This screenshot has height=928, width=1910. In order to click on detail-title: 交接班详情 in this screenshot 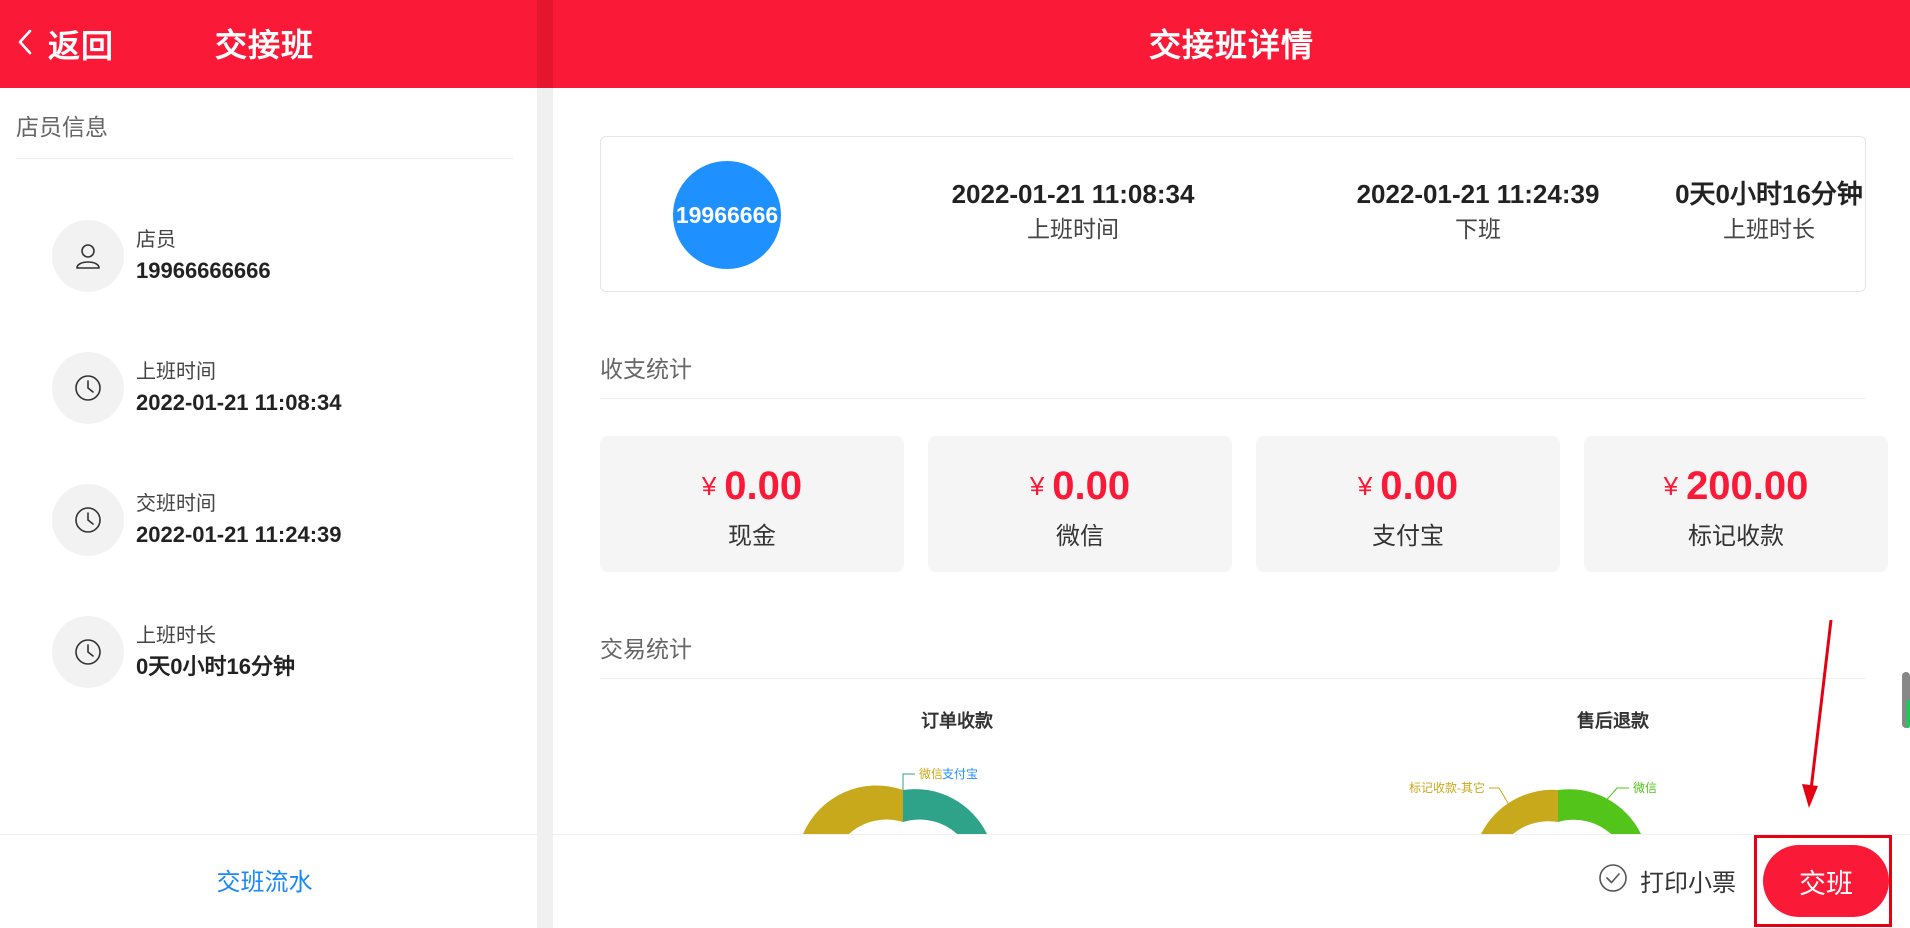, I will do `click(1231, 45)`.